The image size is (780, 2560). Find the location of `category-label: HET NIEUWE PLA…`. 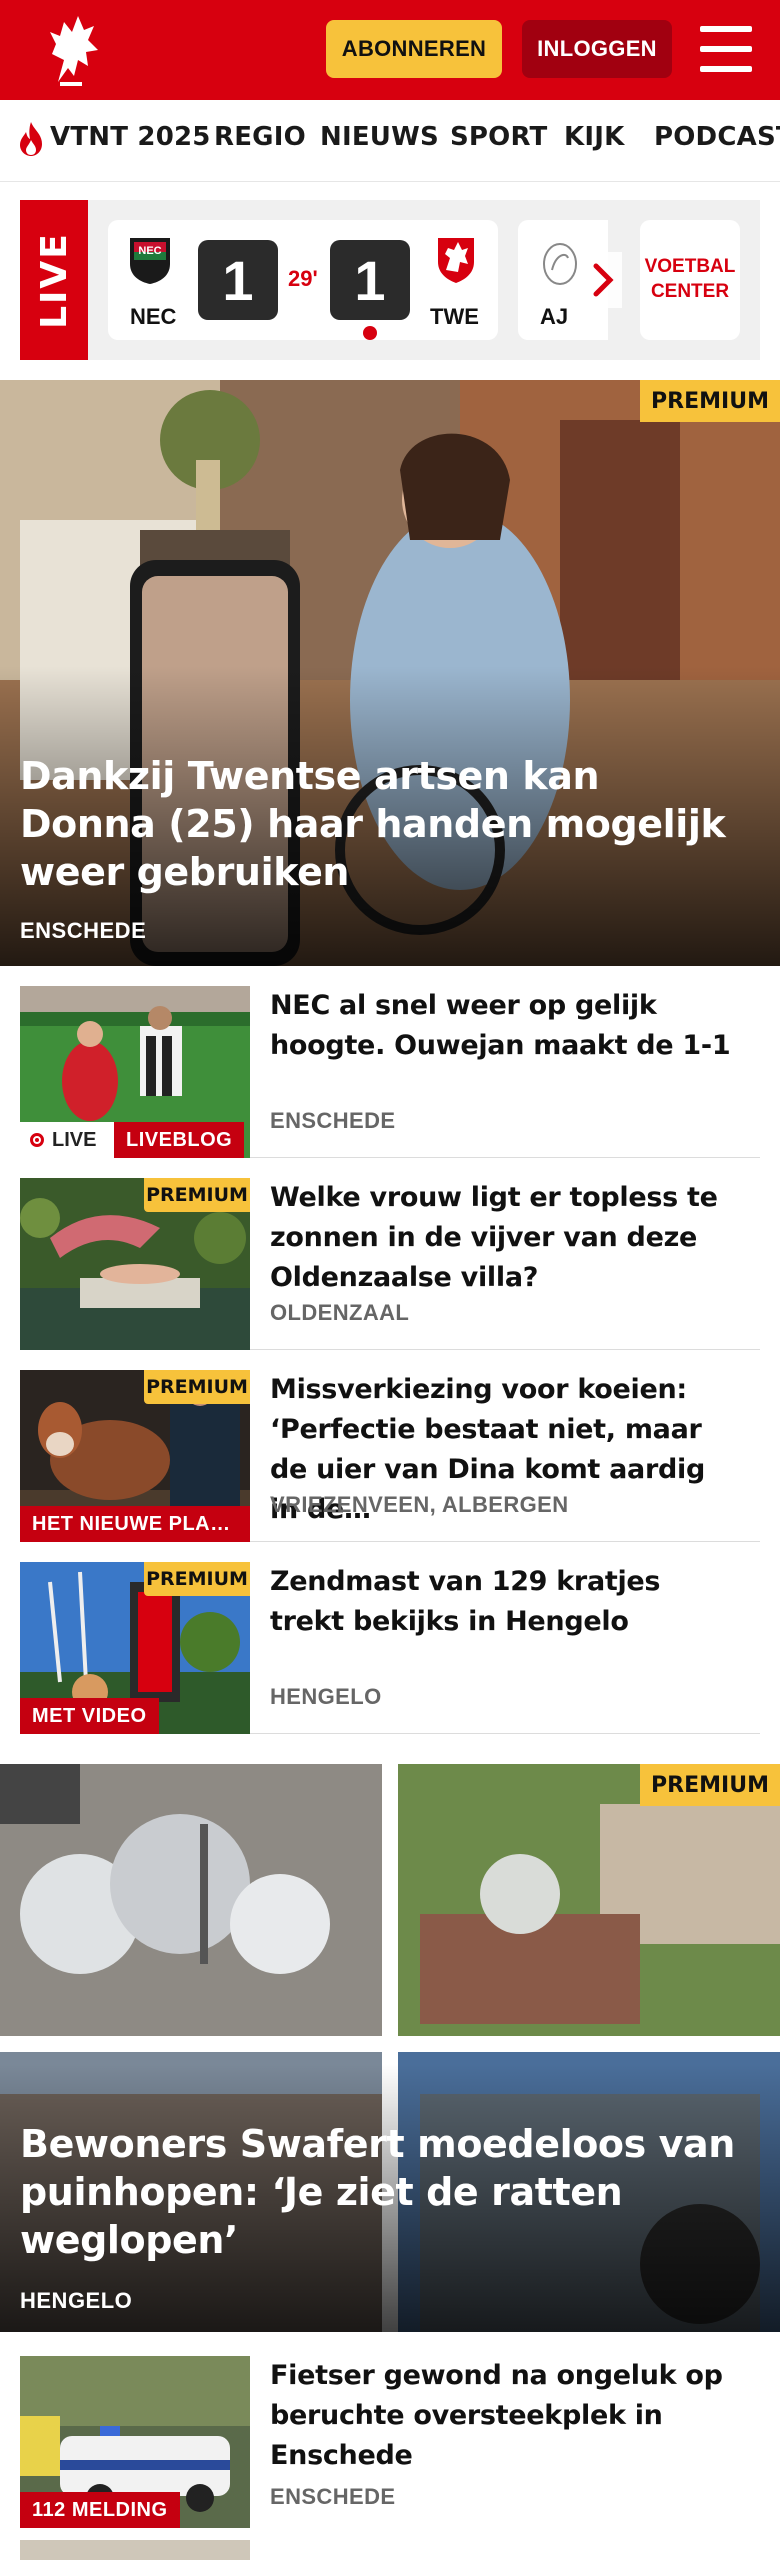

category-label: HET NIEUWE PLA… is located at coordinates (135, 1524).